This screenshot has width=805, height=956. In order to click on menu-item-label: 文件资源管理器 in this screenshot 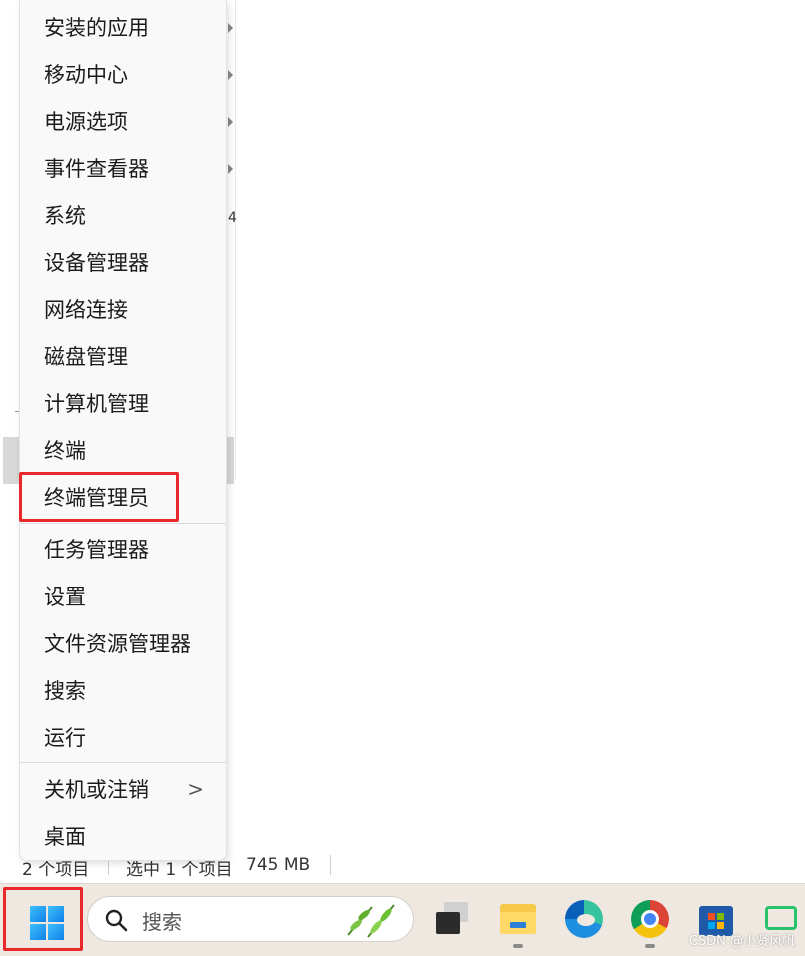, I will do `click(117, 644)`.